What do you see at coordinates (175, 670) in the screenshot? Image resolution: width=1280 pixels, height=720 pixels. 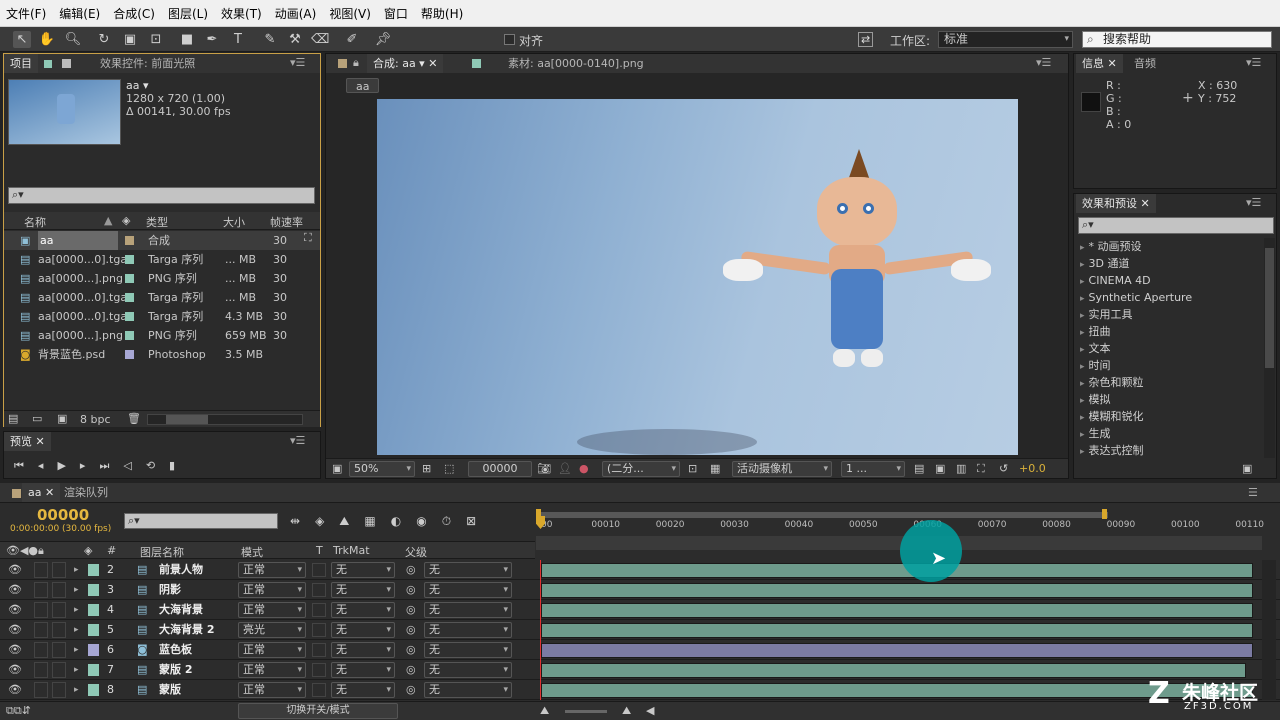 I see `layer-name: 蒙版 2` at bounding box center [175, 670].